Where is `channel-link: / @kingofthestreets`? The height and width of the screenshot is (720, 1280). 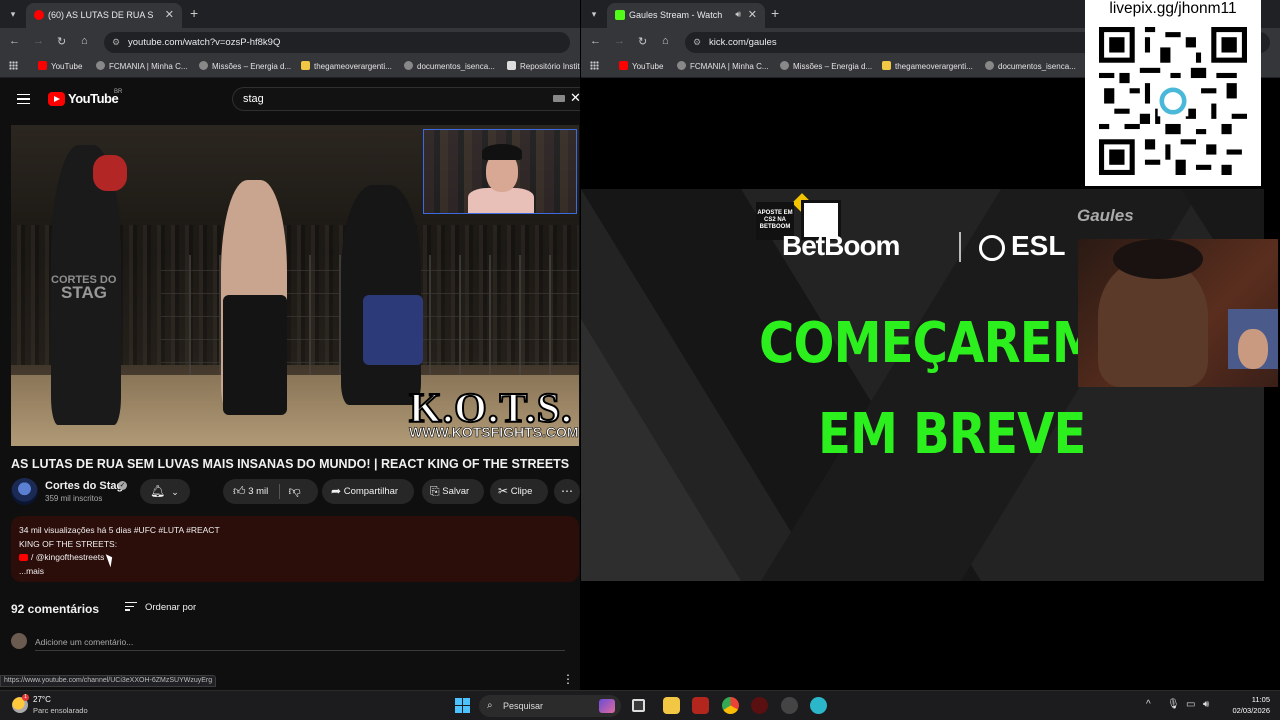
channel-link: / @kingofthestreets is located at coordinates (67, 557).